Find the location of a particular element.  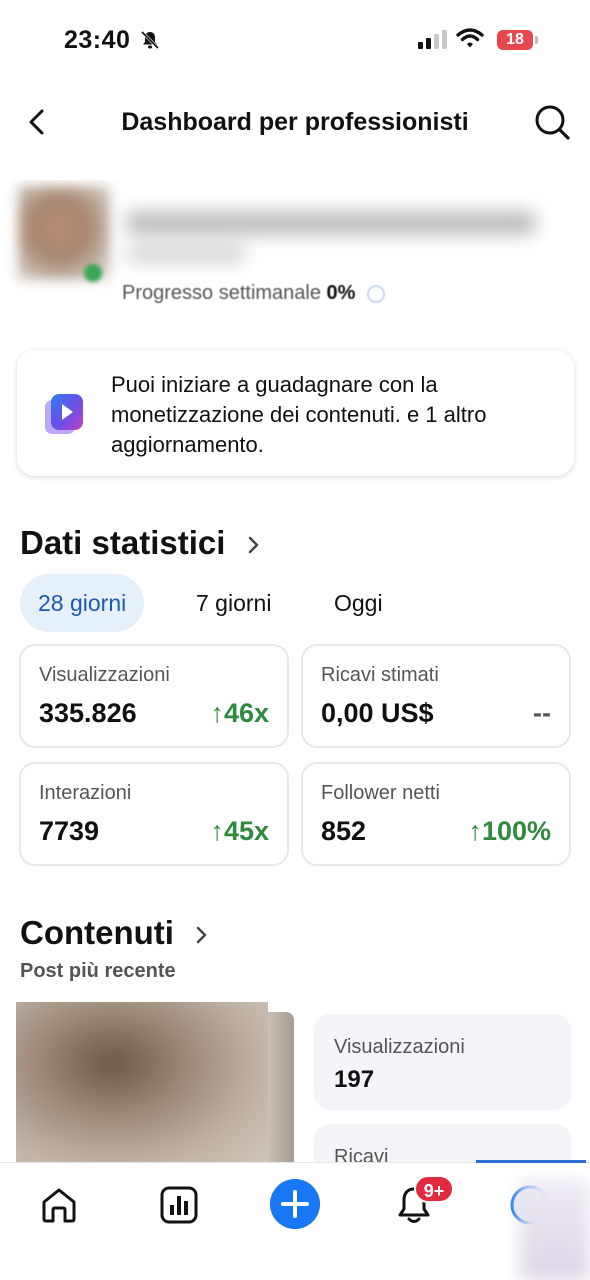

profile-name-redacted is located at coordinates (327, 230).